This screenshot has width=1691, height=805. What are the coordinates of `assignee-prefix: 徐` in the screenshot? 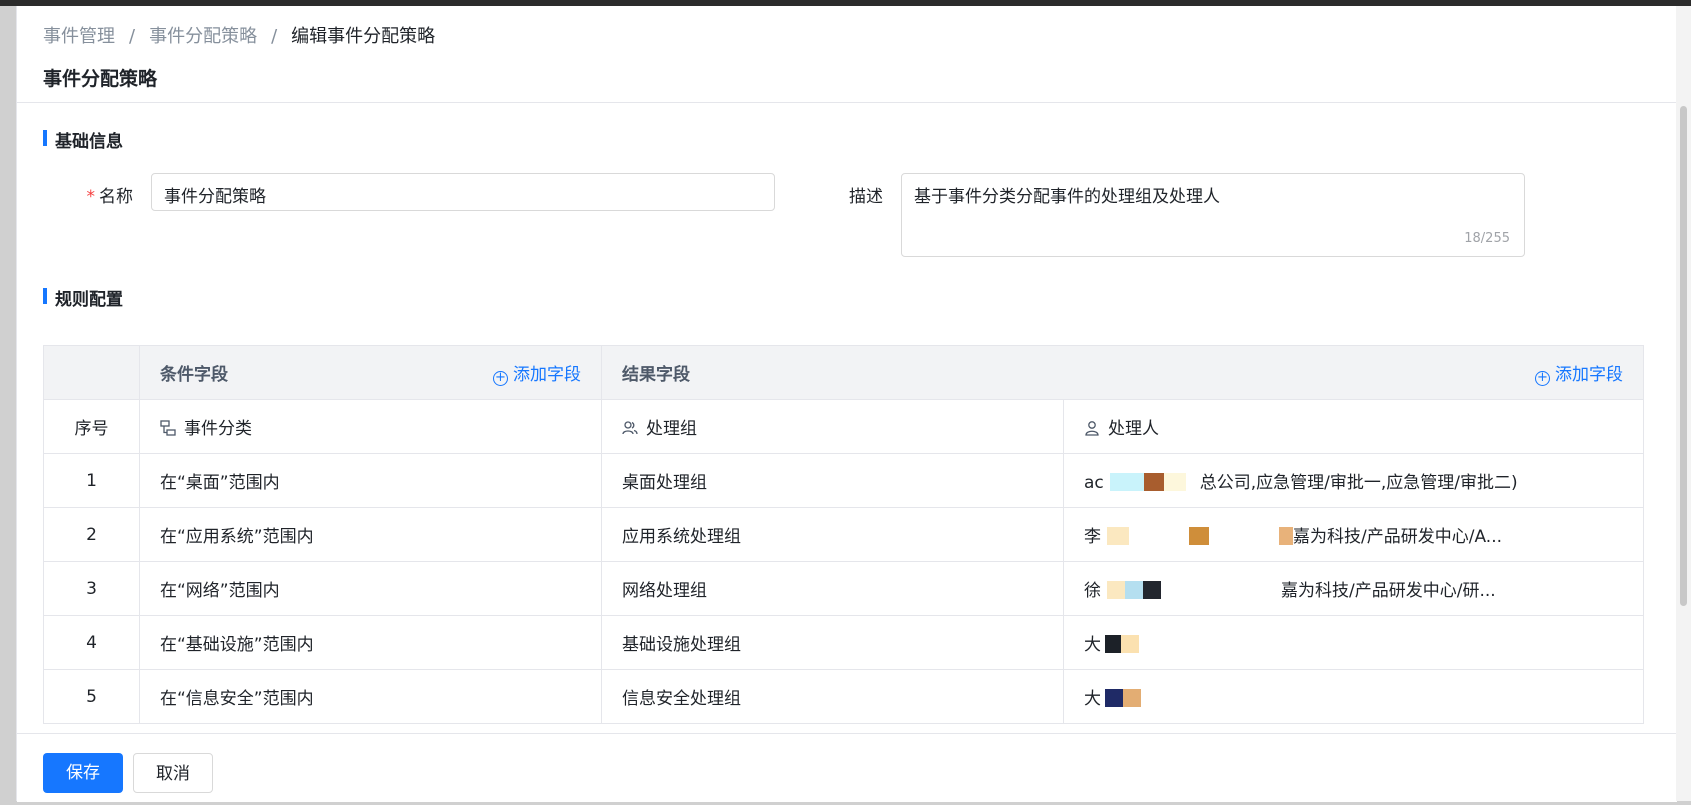 It's located at (1092, 591).